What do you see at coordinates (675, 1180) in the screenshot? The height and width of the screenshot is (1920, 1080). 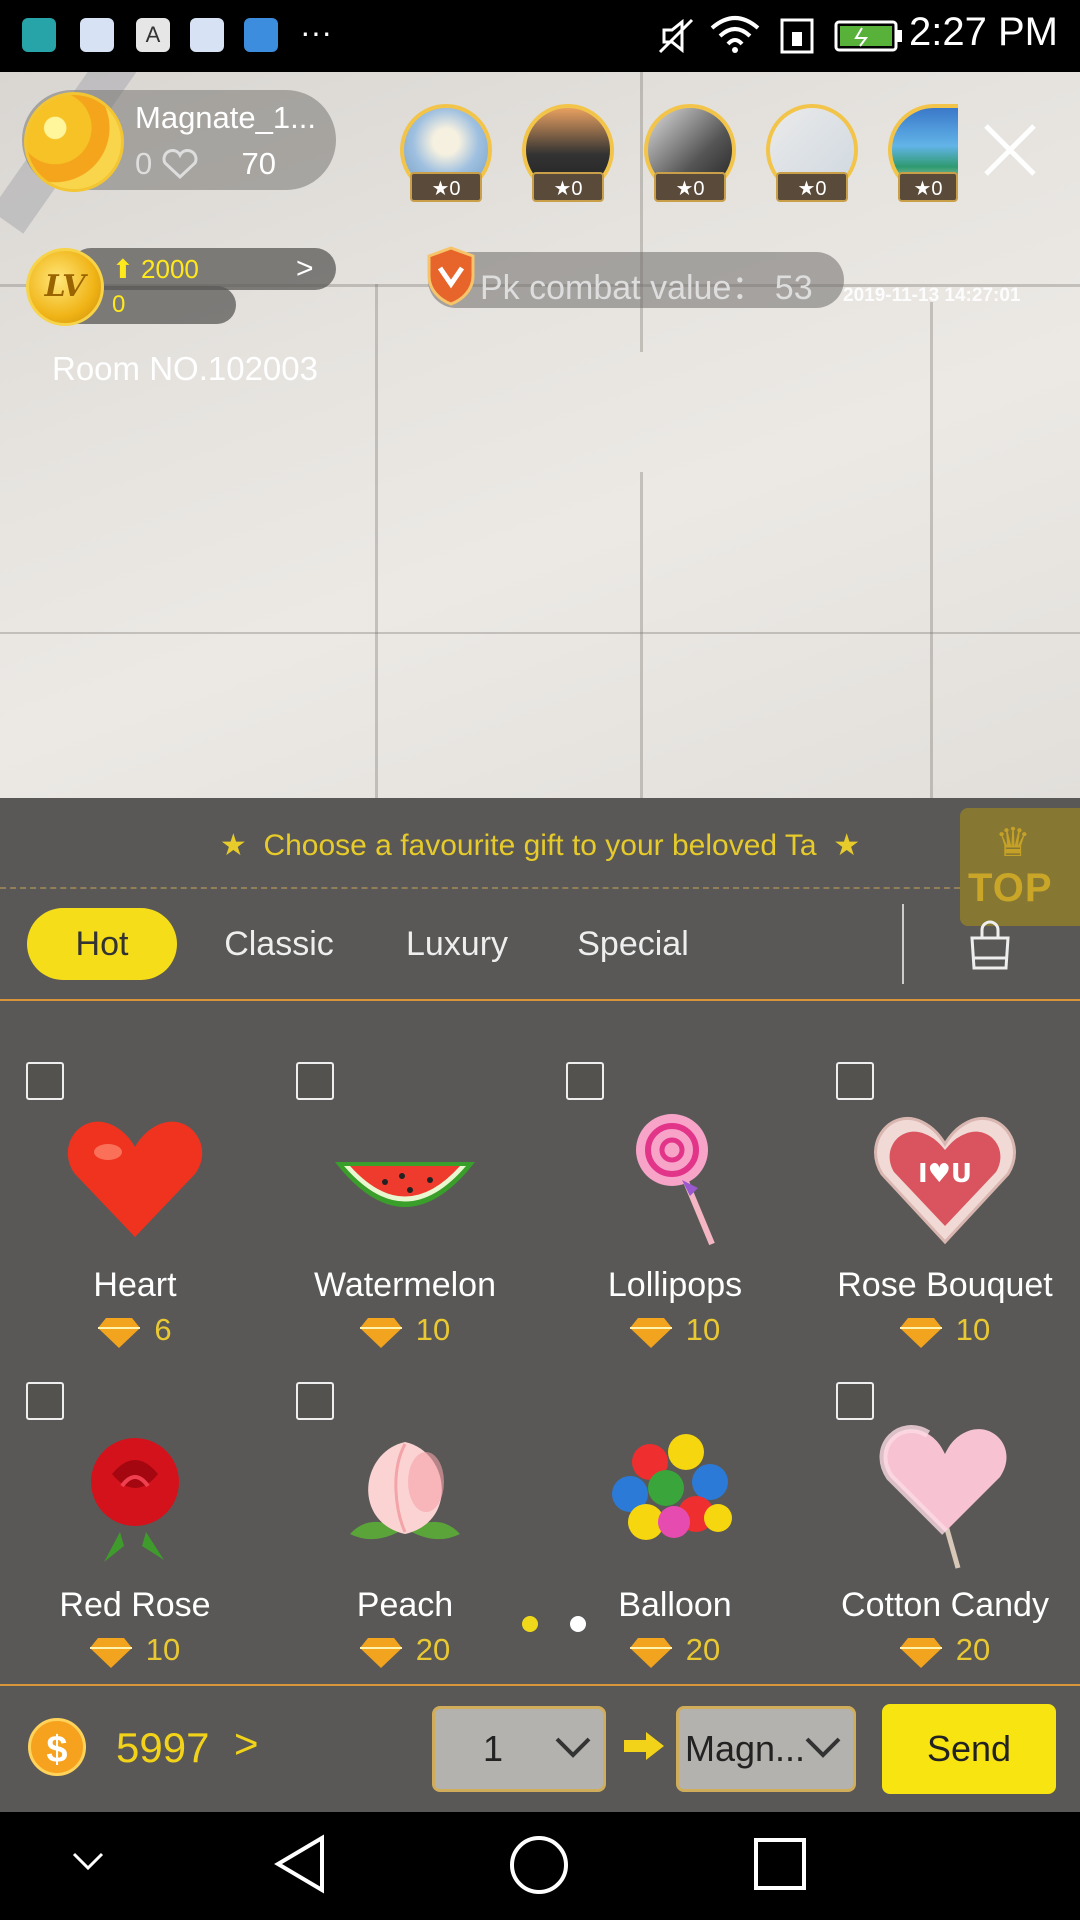 I see `lollipop-icon` at bounding box center [675, 1180].